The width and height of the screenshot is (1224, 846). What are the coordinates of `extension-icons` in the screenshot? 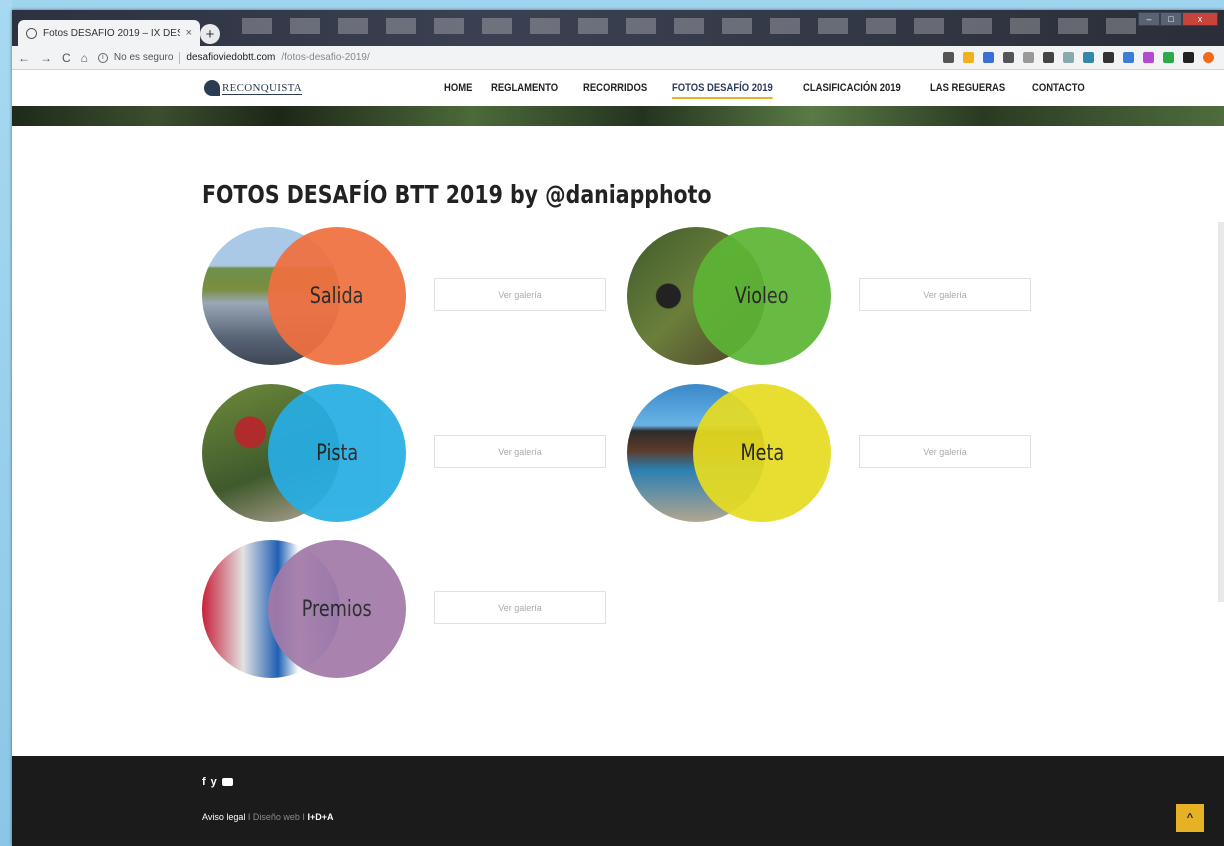 It's located at (1078, 57).